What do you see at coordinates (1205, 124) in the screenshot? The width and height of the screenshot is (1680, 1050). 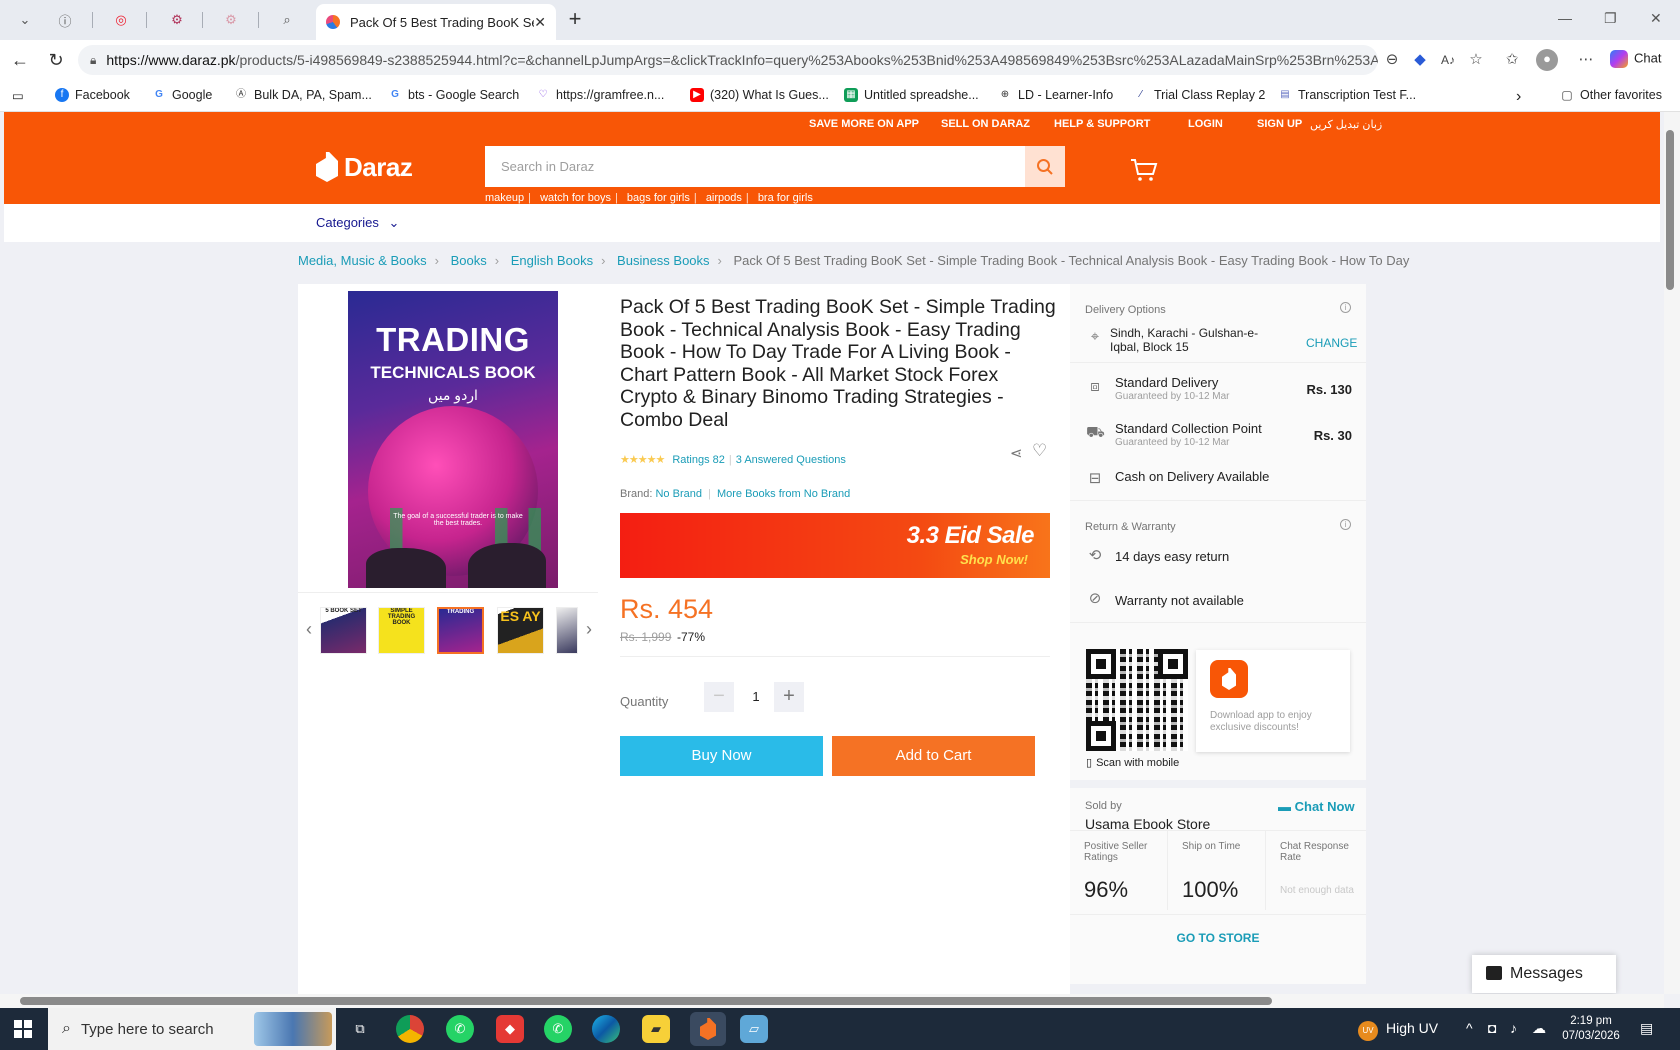 I see `login-link: LOGIN` at bounding box center [1205, 124].